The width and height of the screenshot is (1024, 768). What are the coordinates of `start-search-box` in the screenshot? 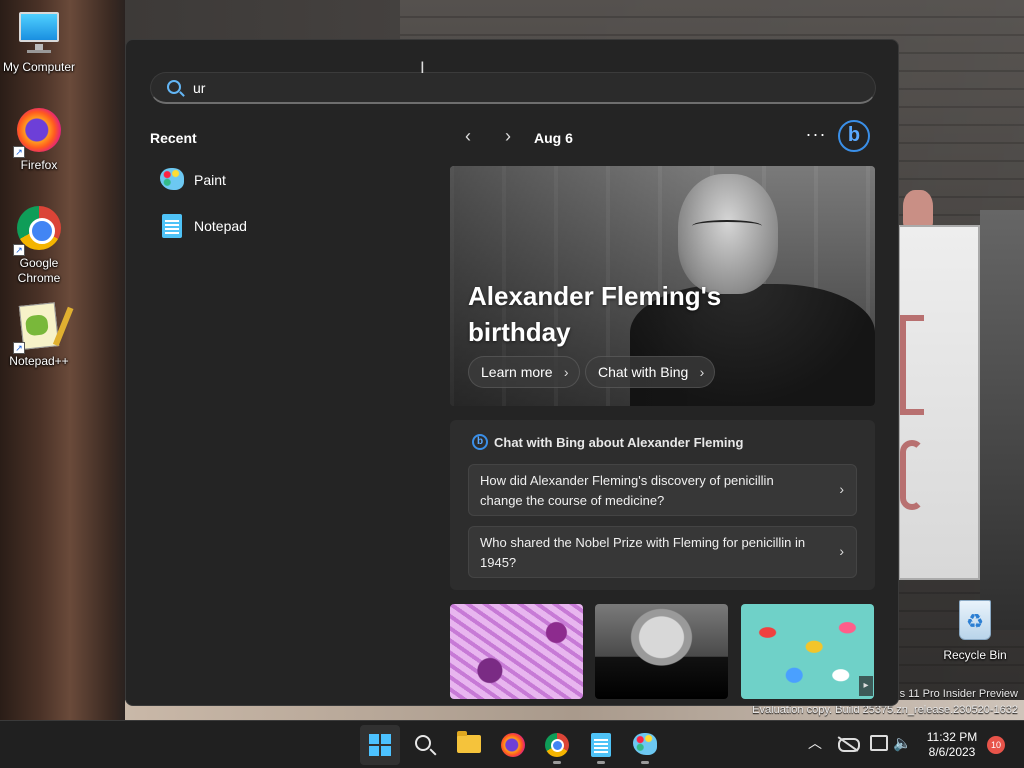 It's located at (513, 88).